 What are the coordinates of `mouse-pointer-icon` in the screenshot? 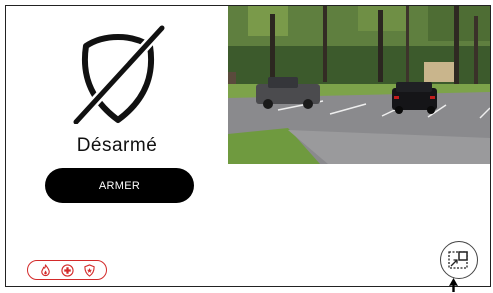 It's located at (453, 285).